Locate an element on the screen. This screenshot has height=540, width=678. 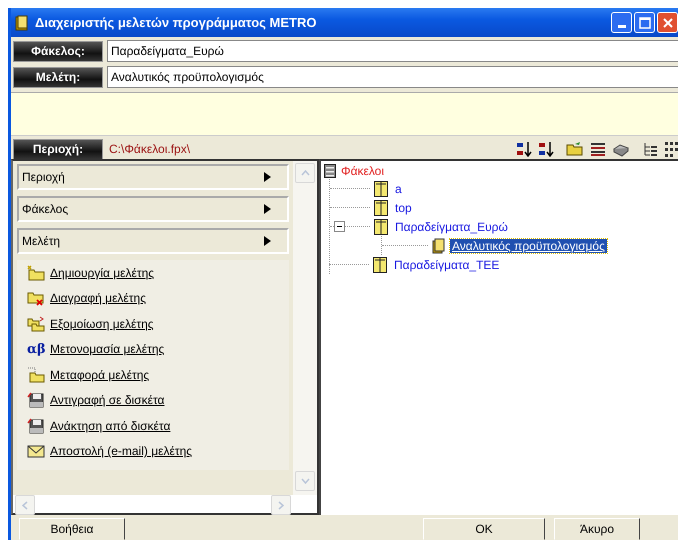
menu-link: Μεταφορά μελέτης is located at coordinates (100, 375).